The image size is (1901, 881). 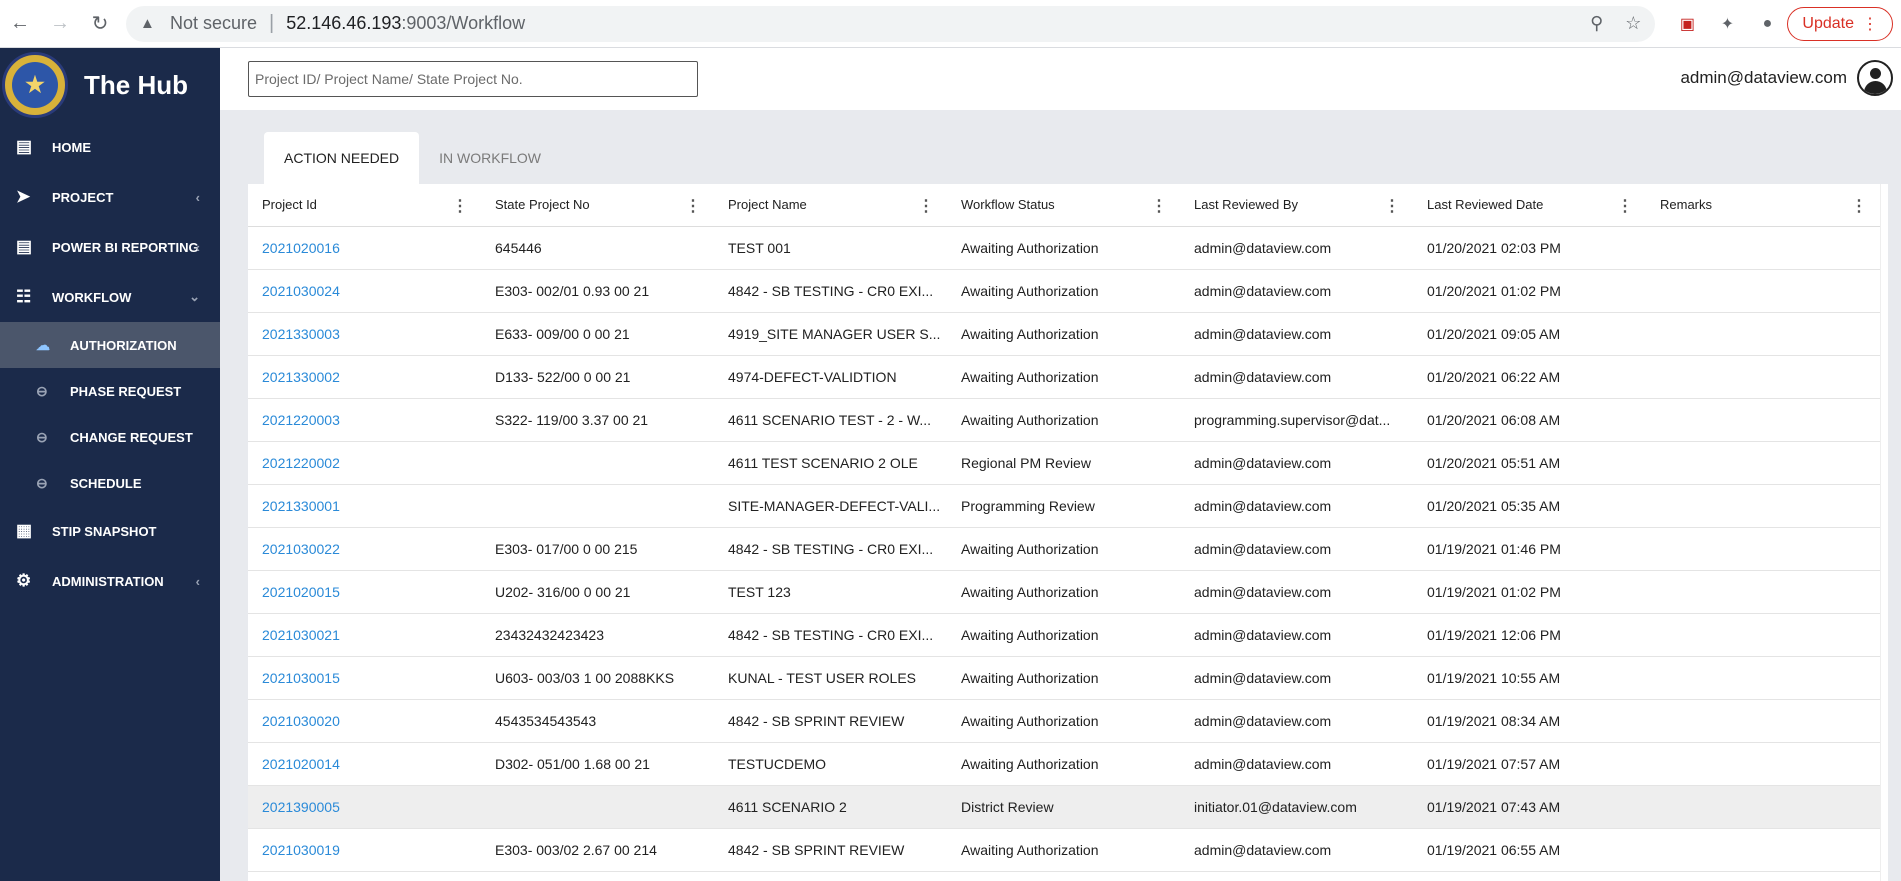 What do you see at coordinates (830, 592) in the screenshot?
I see `project-name: TEST 123` at bounding box center [830, 592].